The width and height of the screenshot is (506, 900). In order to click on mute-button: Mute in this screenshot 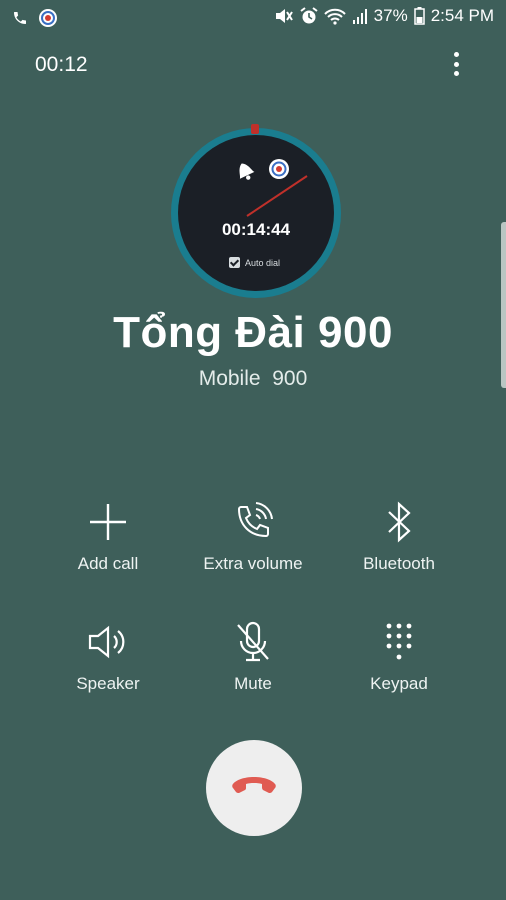, I will do `click(253, 657)`.